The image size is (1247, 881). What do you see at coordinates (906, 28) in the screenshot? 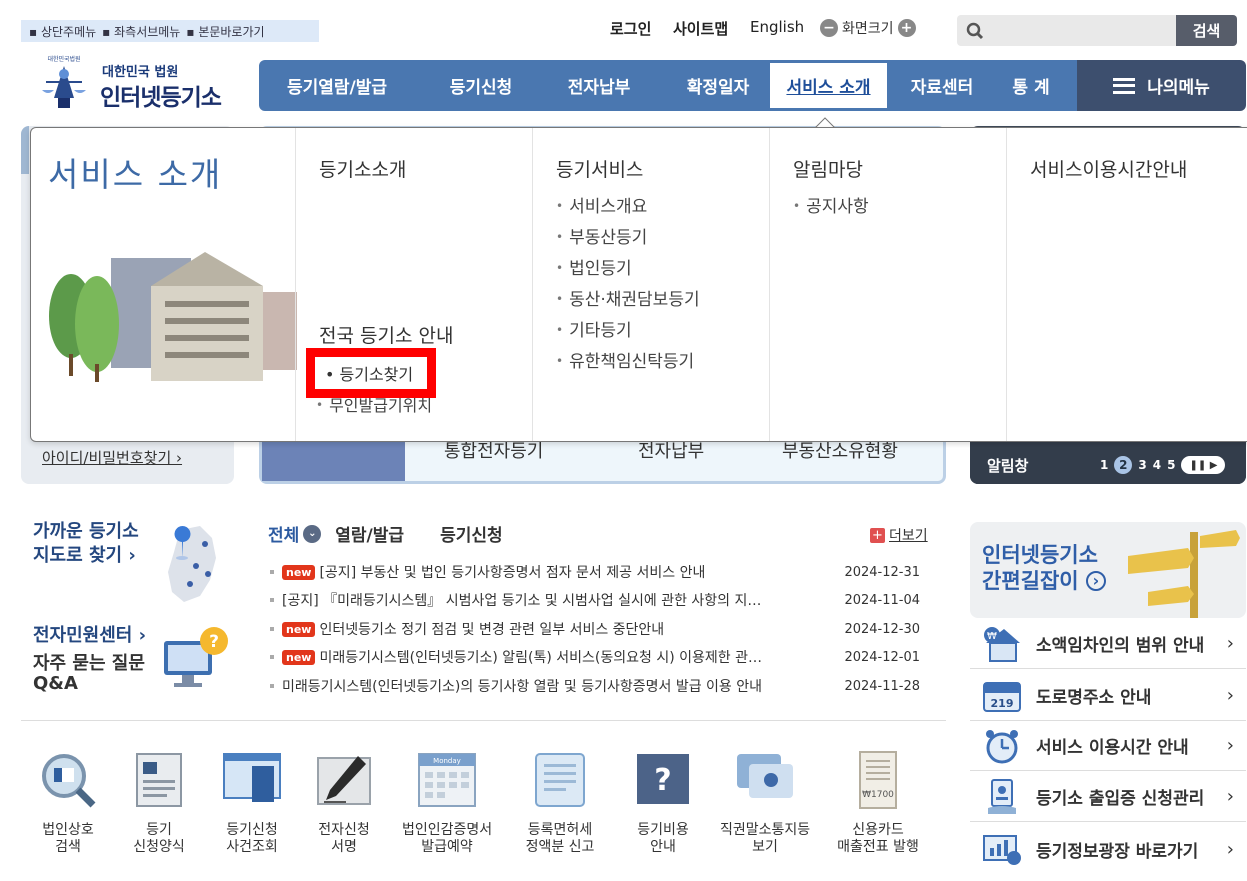
I see `zoom-in-icon: +` at bounding box center [906, 28].